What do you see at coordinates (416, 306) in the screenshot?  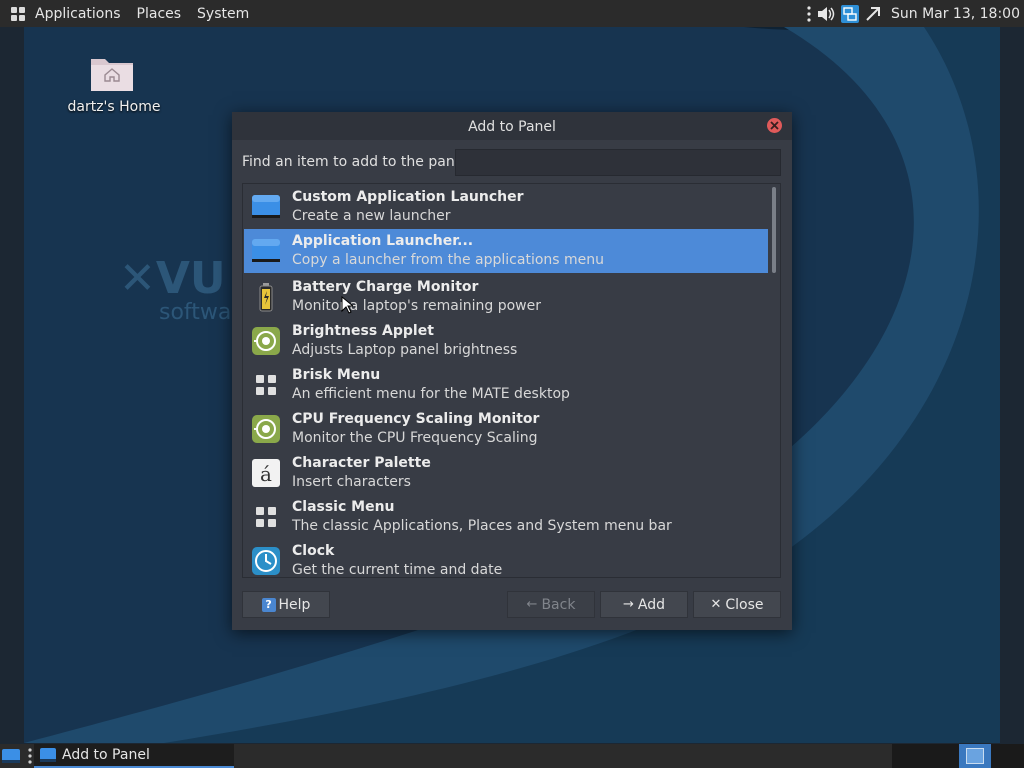 I see `item-description: Monitor a laptop's remaining power` at bounding box center [416, 306].